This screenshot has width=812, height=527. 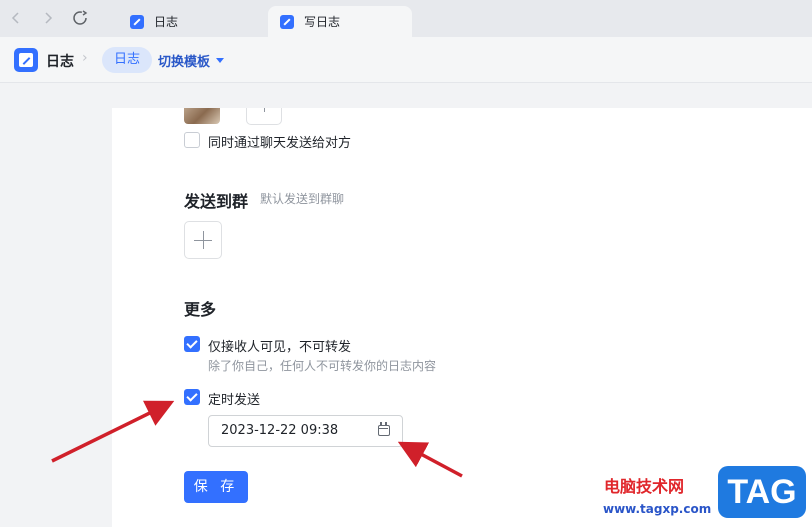 I want to click on schedule-datetime-value: 2023-12-22 09:38, so click(x=280, y=430).